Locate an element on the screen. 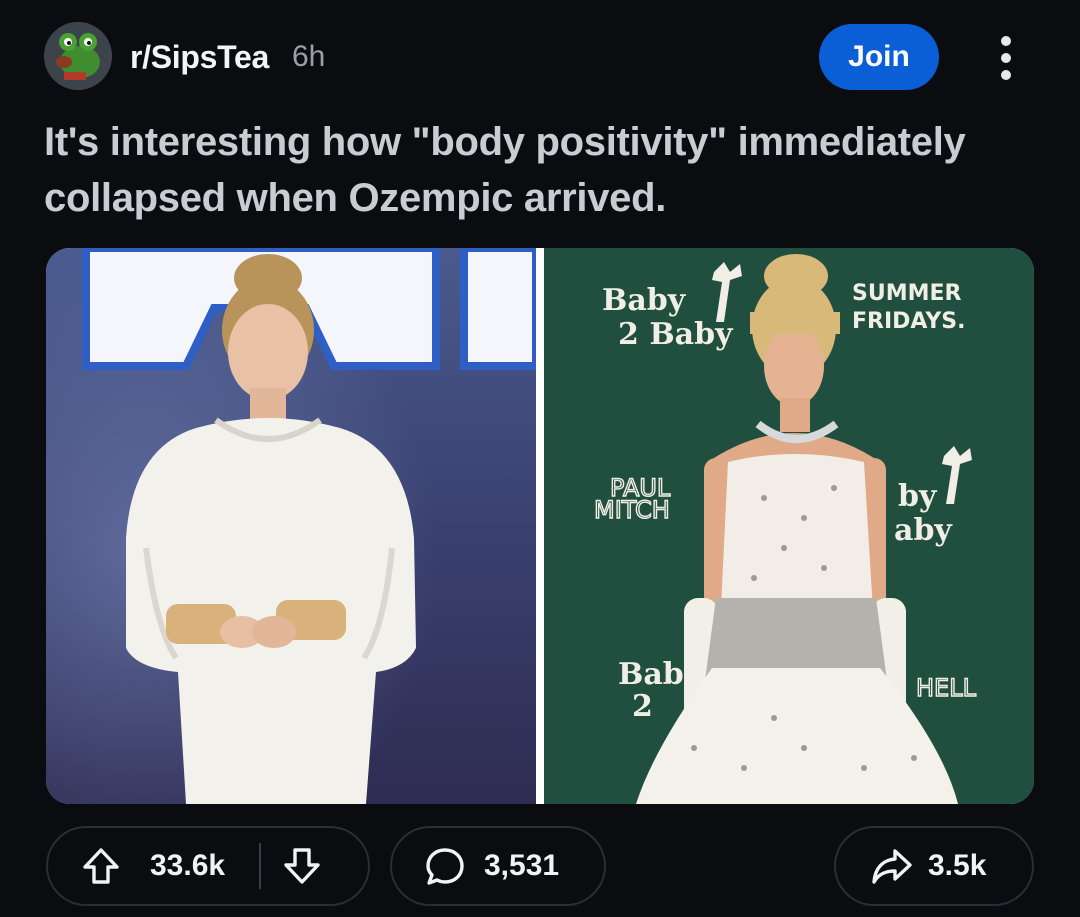 The height and width of the screenshot is (917, 1080). post-actions: 33.6k 3,531 3.5k is located at coordinates (540, 866).